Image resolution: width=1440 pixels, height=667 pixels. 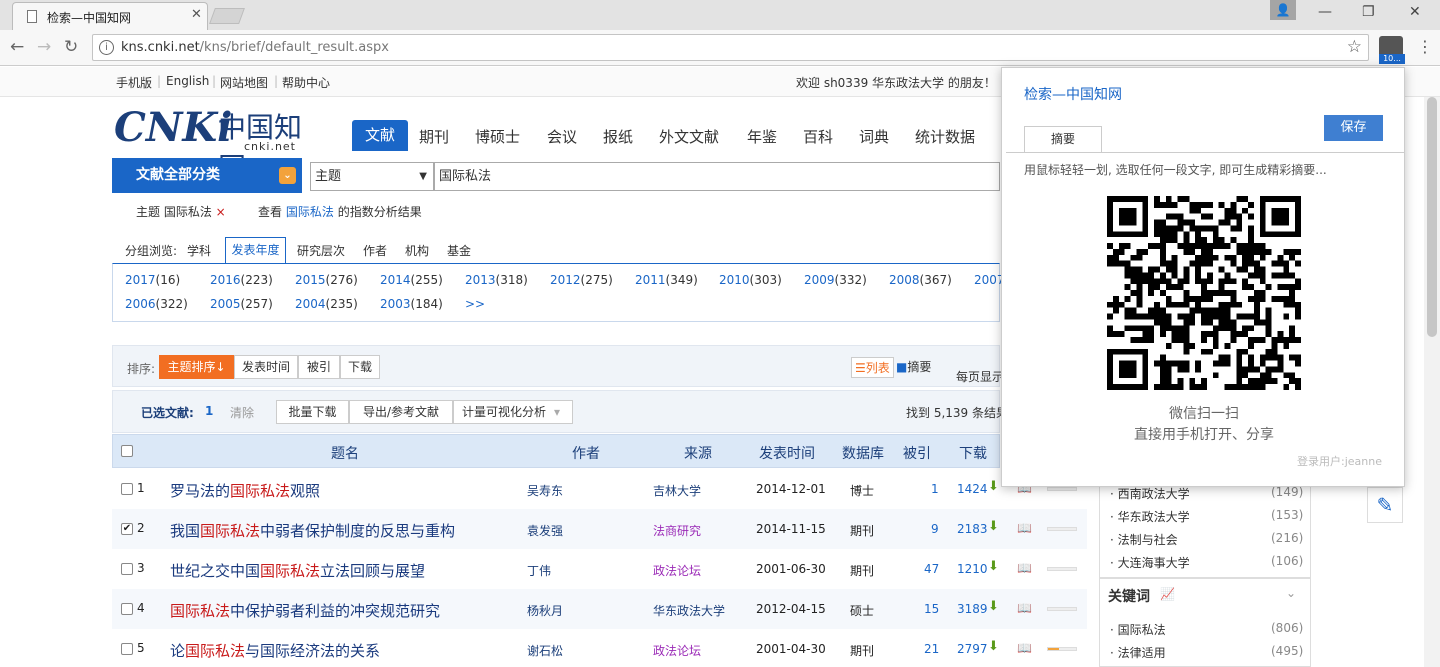 I want to click on year-link: 2003, so click(x=395, y=304).